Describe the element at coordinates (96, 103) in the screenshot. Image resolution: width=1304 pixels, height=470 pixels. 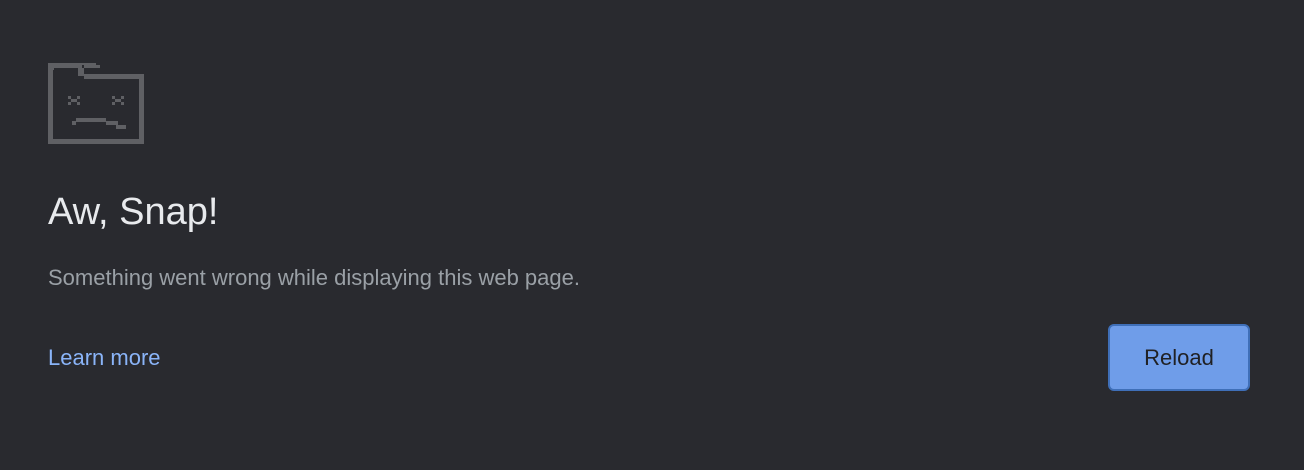
I see `sad-tab-icon` at that location.